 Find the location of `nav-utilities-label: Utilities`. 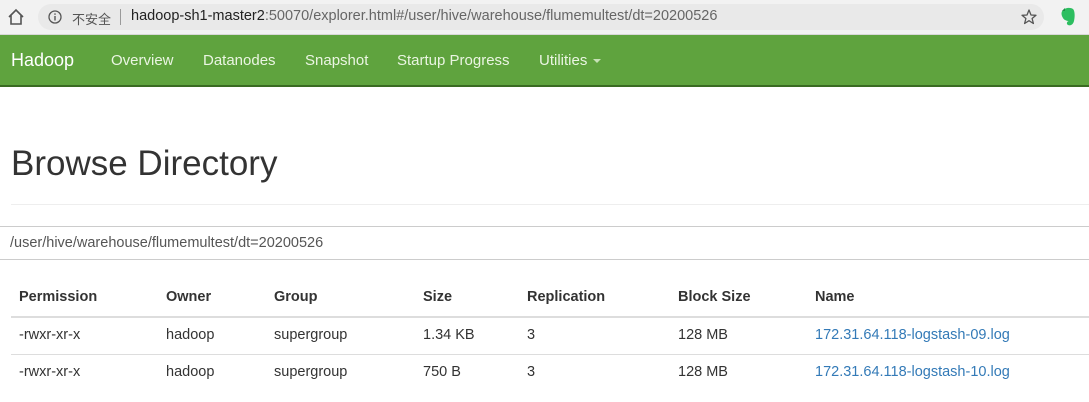

nav-utilities-label: Utilities is located at coordinates (563, 60).